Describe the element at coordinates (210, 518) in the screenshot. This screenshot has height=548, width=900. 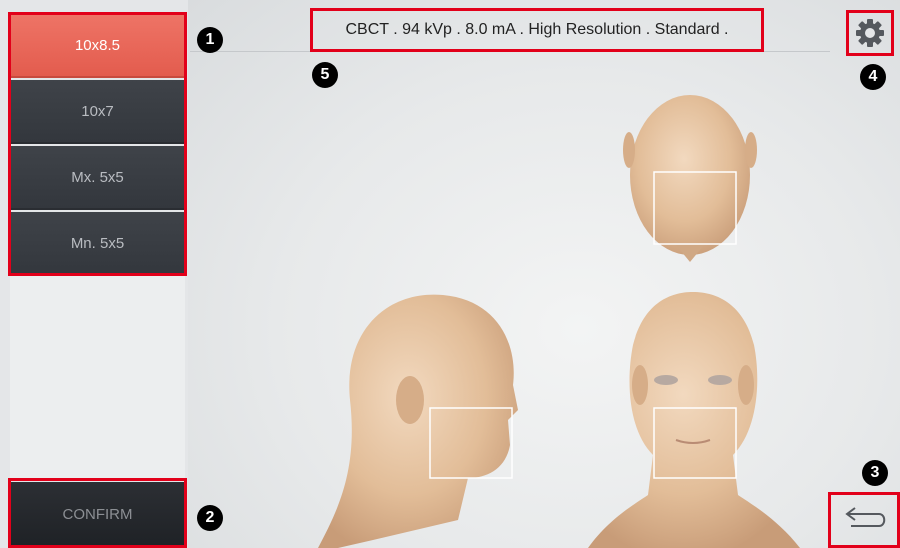
I see `callout-badge-2: 2` at that location.